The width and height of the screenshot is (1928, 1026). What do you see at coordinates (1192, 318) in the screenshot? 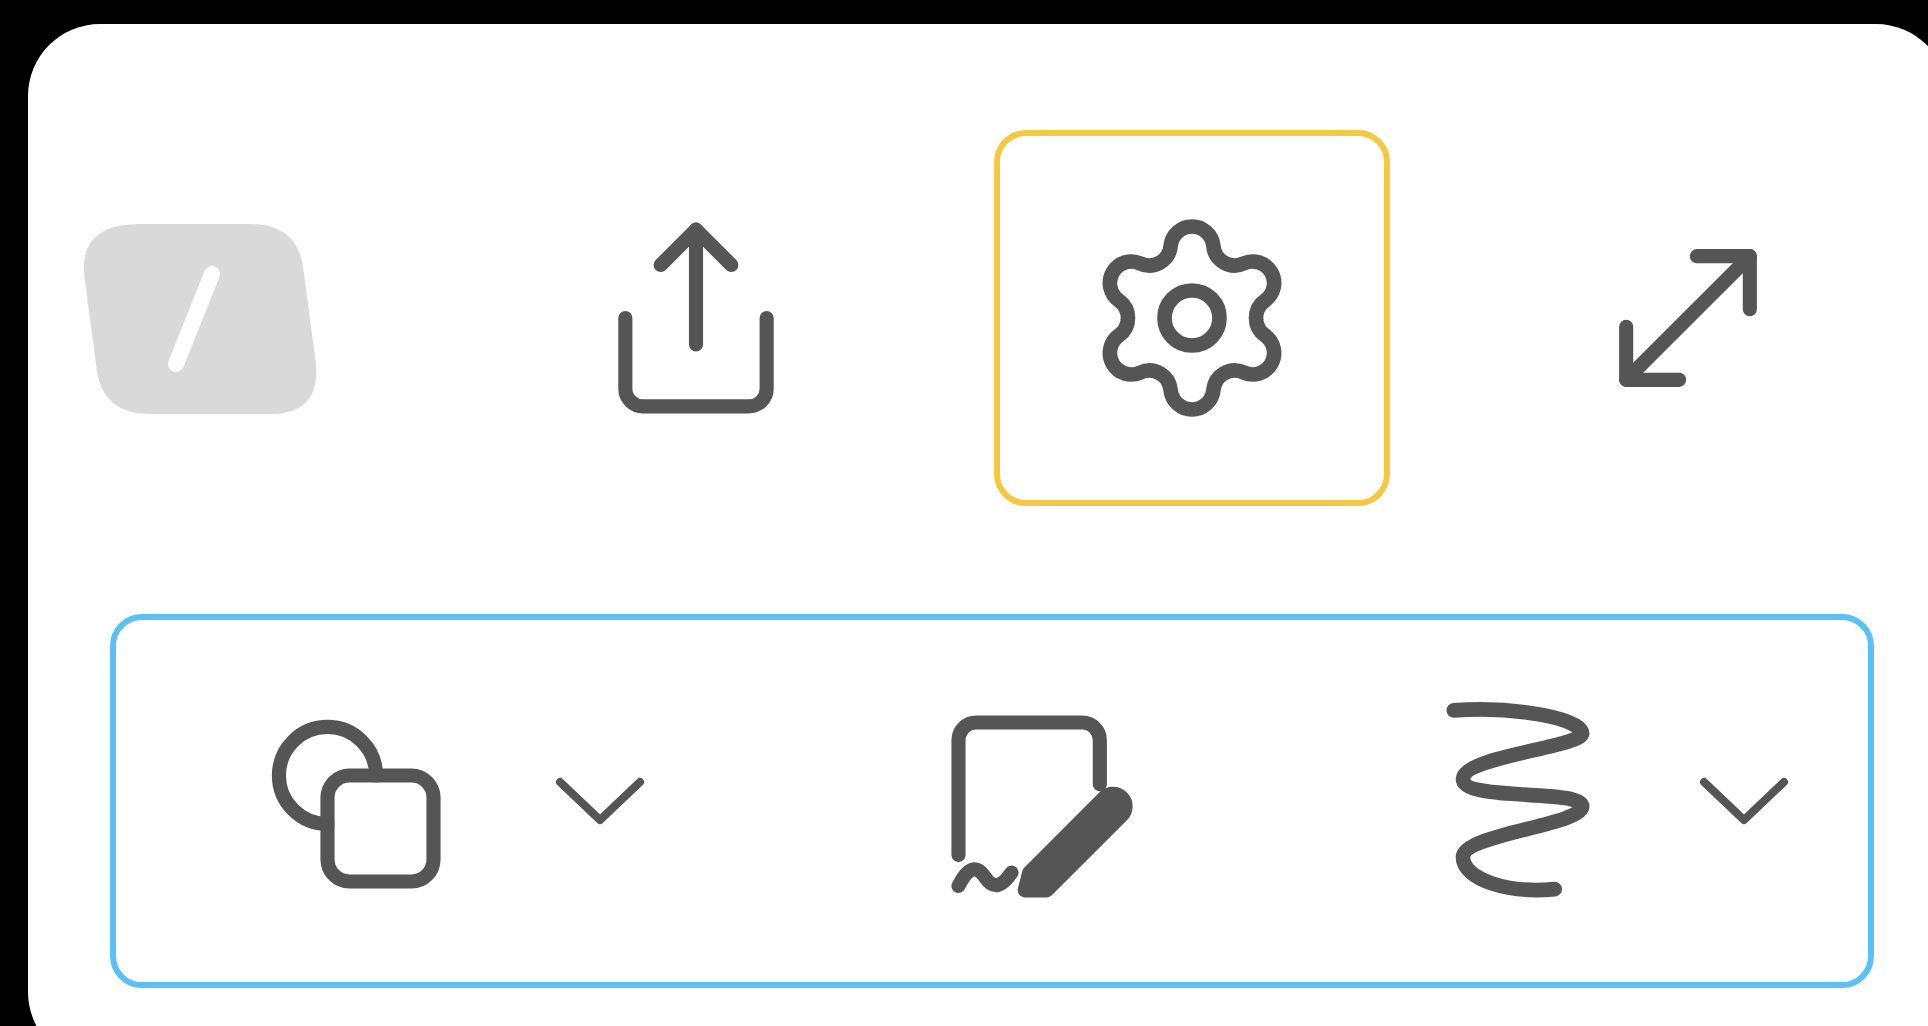
I see `settings-button` at bounding box center [1192, 318].